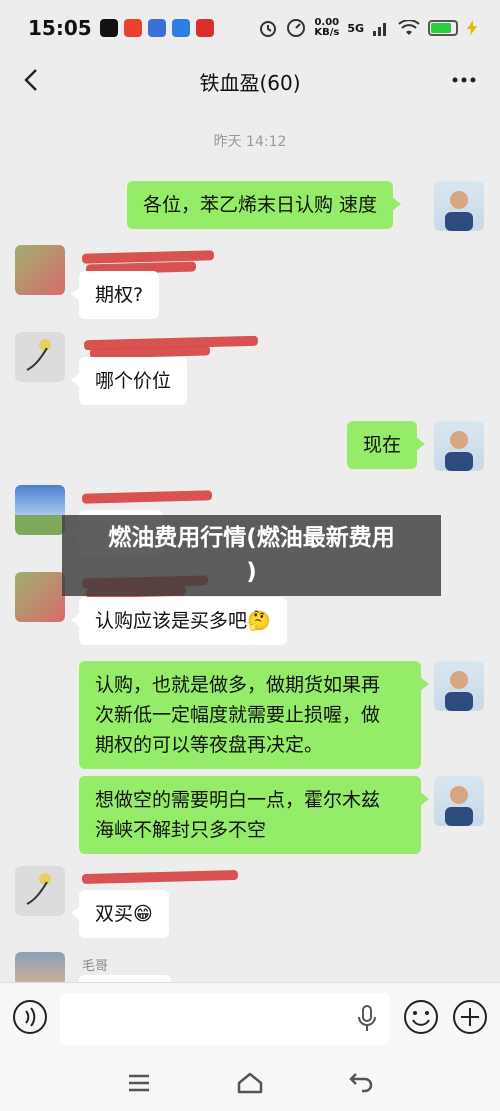 The image size is (500, 1111). I want to click on chat-header: 铁血盈(60), so click(250, 81).